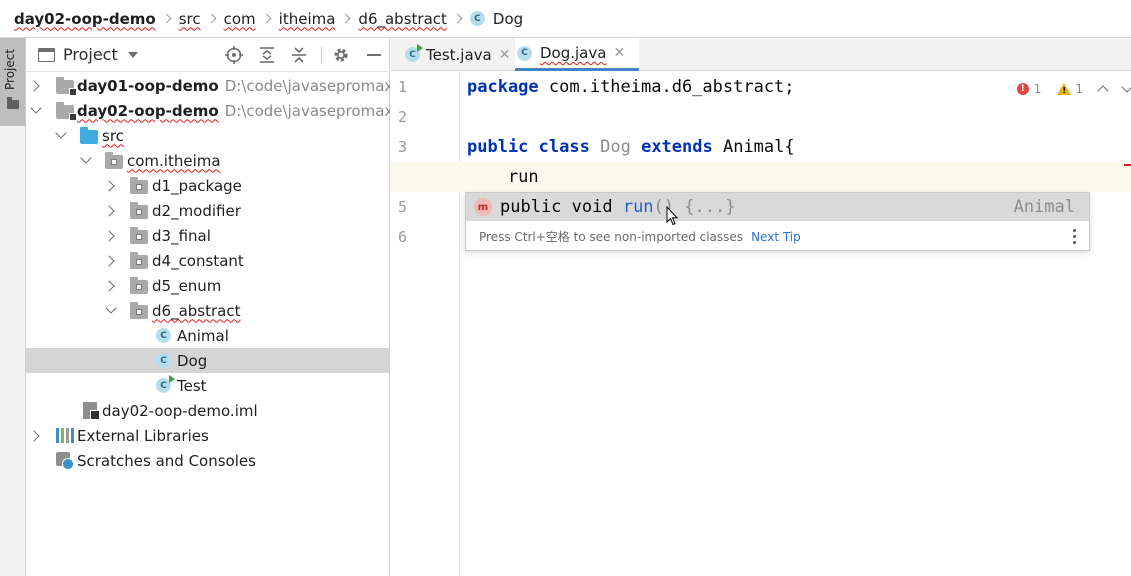 Image resolution: width=1131 pixels, height=576 pixels. Describe the element at coordinates (12, 82) in the screenshot. I see `project-tool-tab: Project` at that location.